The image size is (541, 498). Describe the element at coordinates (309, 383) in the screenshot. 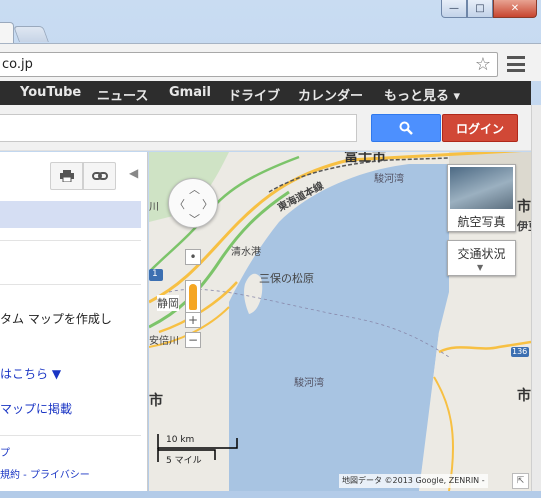

I see `map-label-suruga-bay: 駿河湾` at that location.